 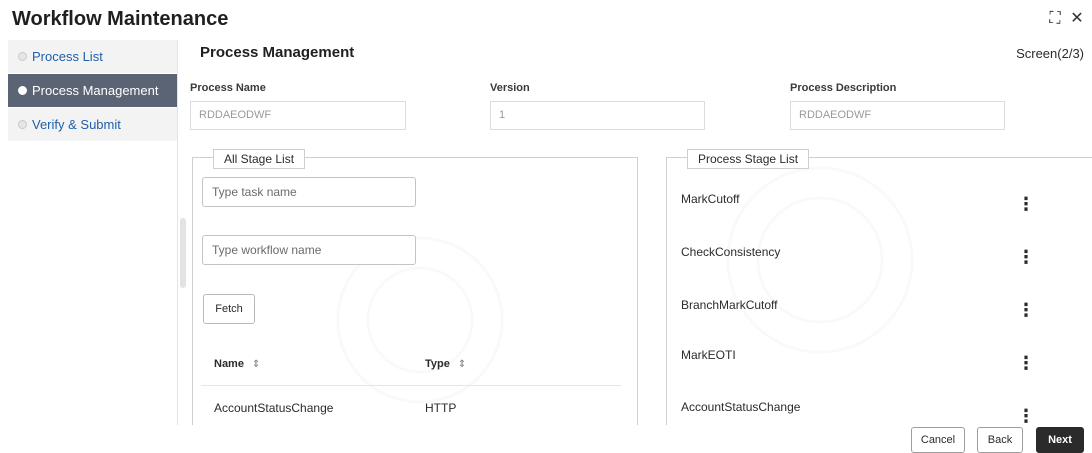 What do you see at coordinates (708, 355) in the screenshot?
I see `stage-item: MarkEOTI` at bounding box center [708, 355].